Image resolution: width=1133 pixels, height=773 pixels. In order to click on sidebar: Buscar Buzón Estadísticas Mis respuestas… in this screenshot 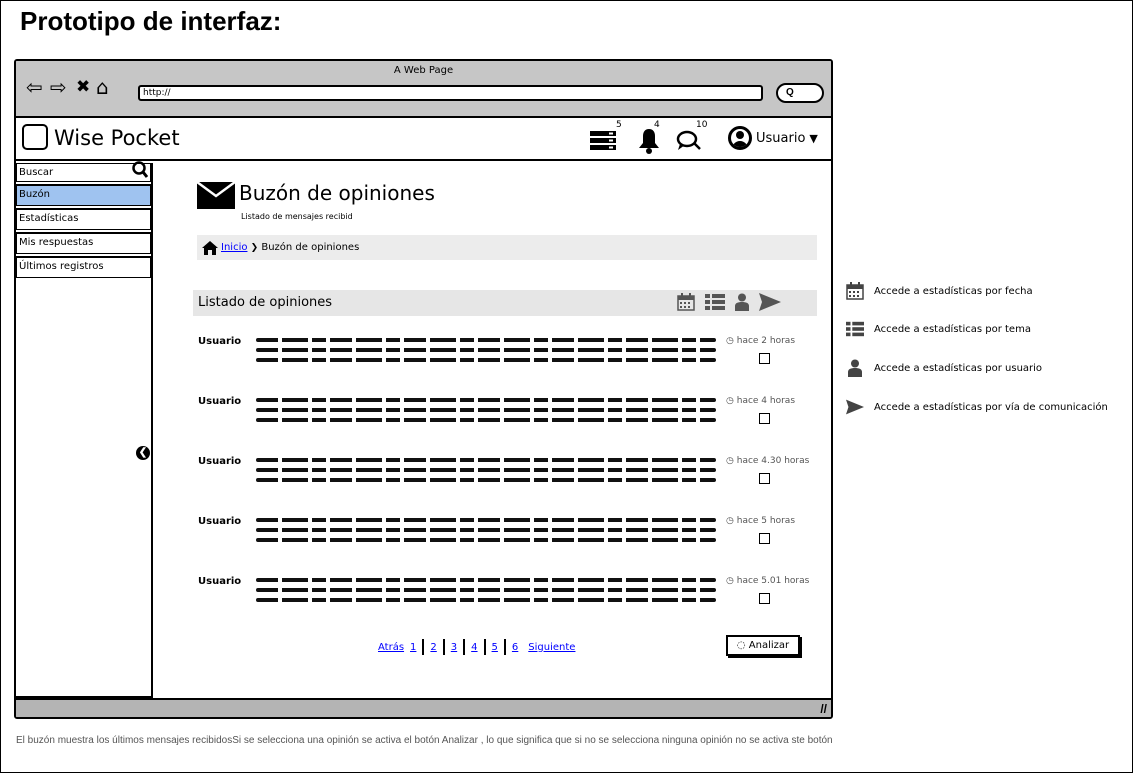, I will do `click(84, 429)`.